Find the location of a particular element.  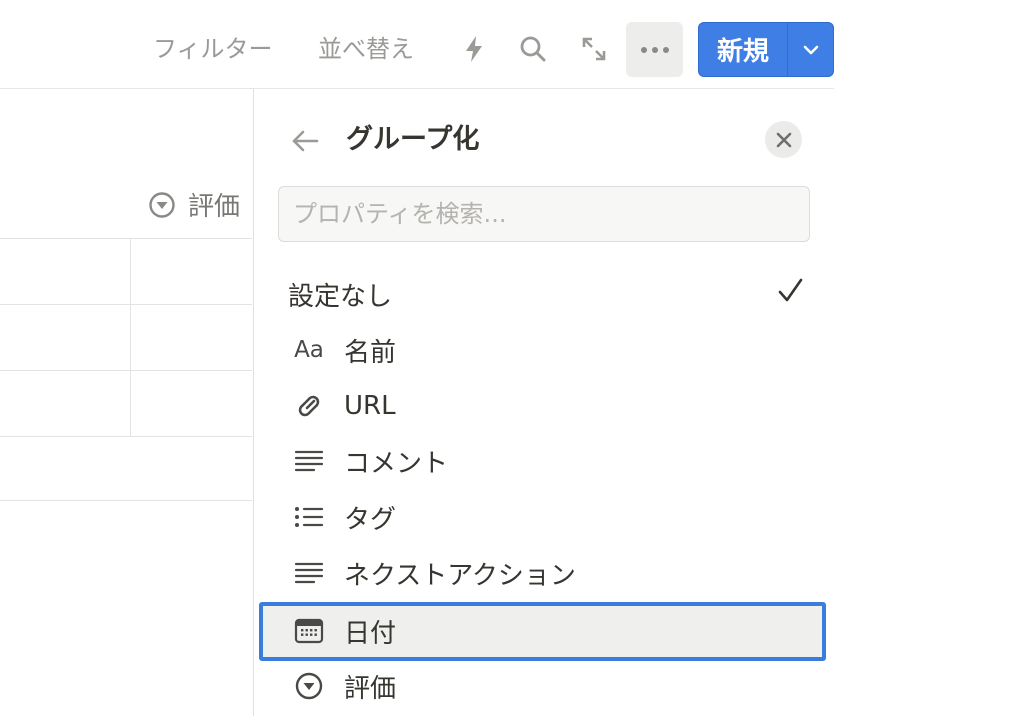

more-button is located at coordinates (654, 49).